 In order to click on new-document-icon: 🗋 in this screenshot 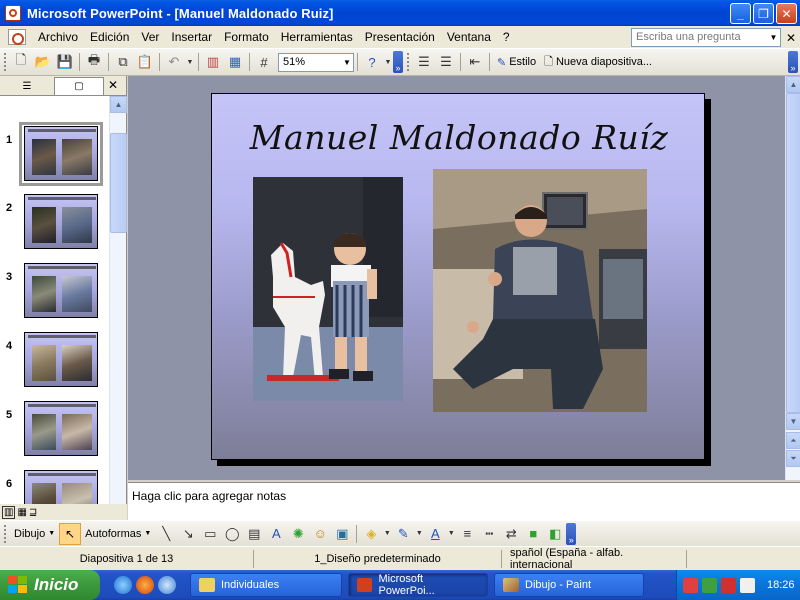, I will do `click(21, 62)`.